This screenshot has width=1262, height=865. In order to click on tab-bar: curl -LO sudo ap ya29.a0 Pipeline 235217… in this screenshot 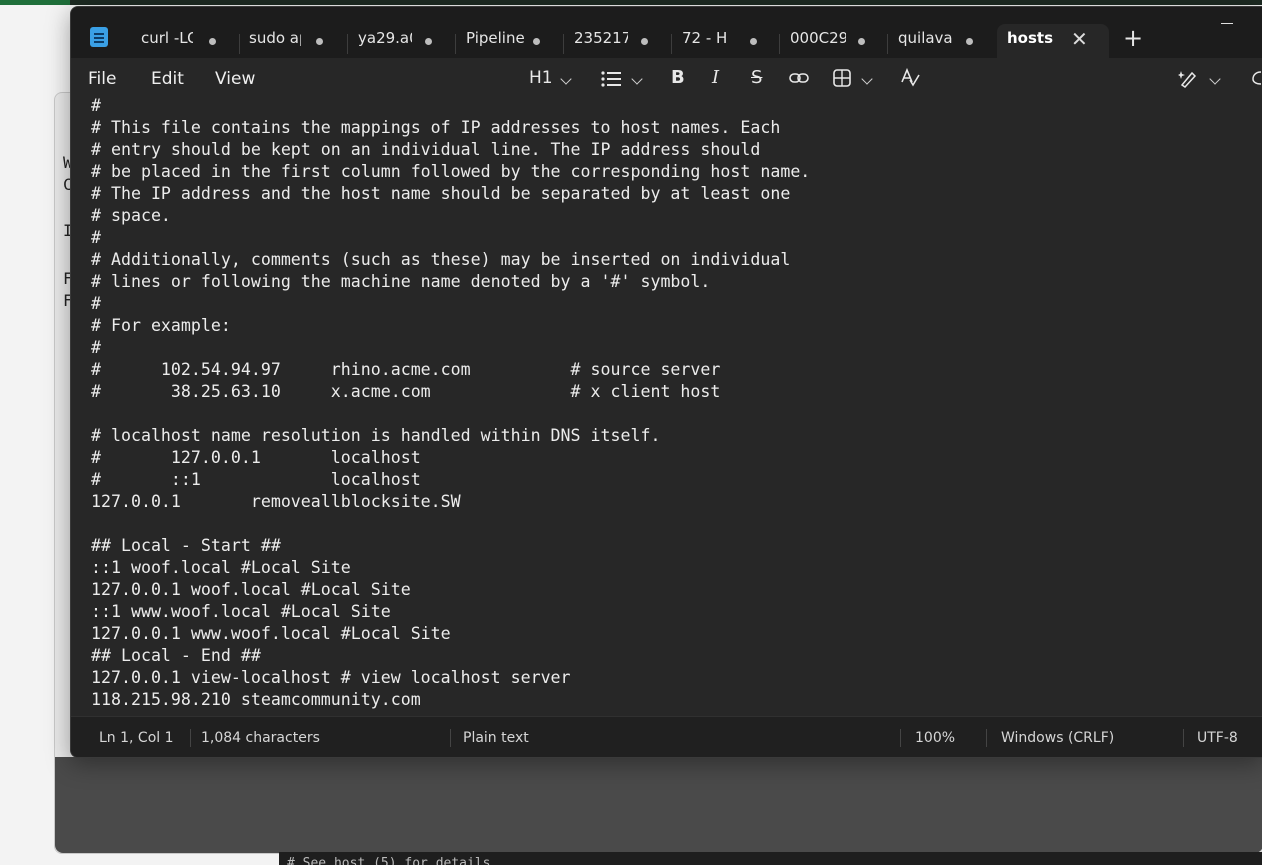, I will do `click(666, 32)`.